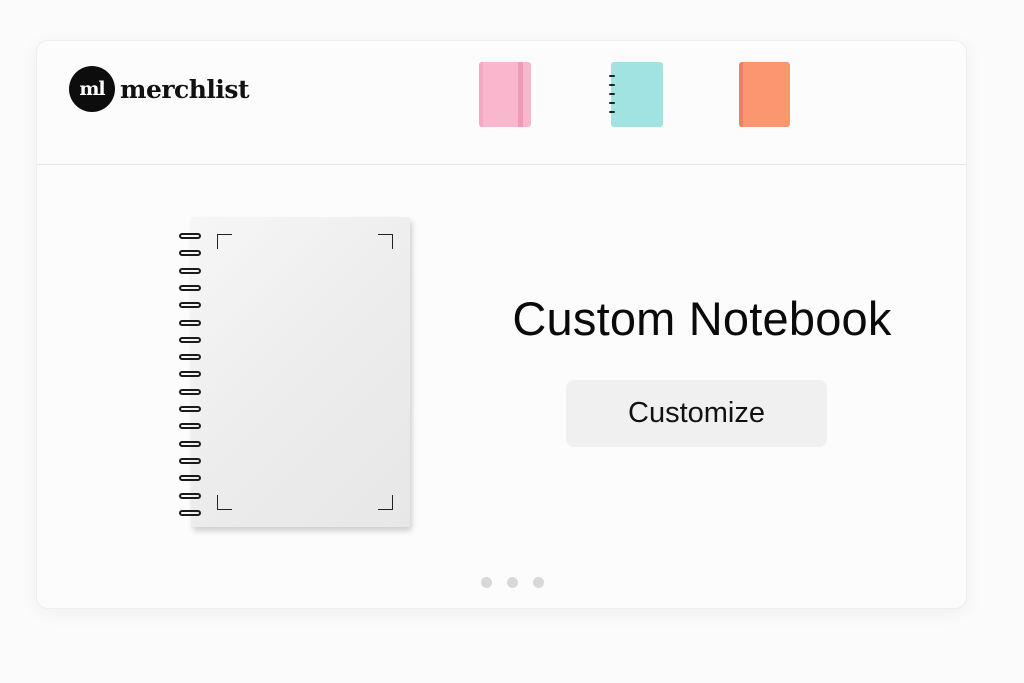  Describe the element at coordinates (764, 94) in the screenshot. I see `thumbnail-orange-notebook` at that location.